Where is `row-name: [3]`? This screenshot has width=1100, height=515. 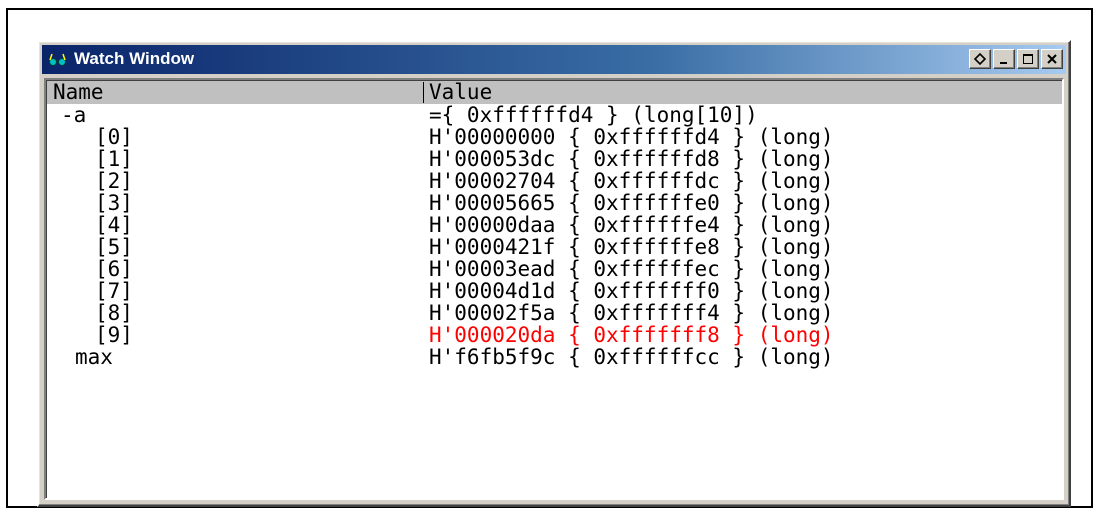
row-name: [3] is located at coordinates (114, 203).